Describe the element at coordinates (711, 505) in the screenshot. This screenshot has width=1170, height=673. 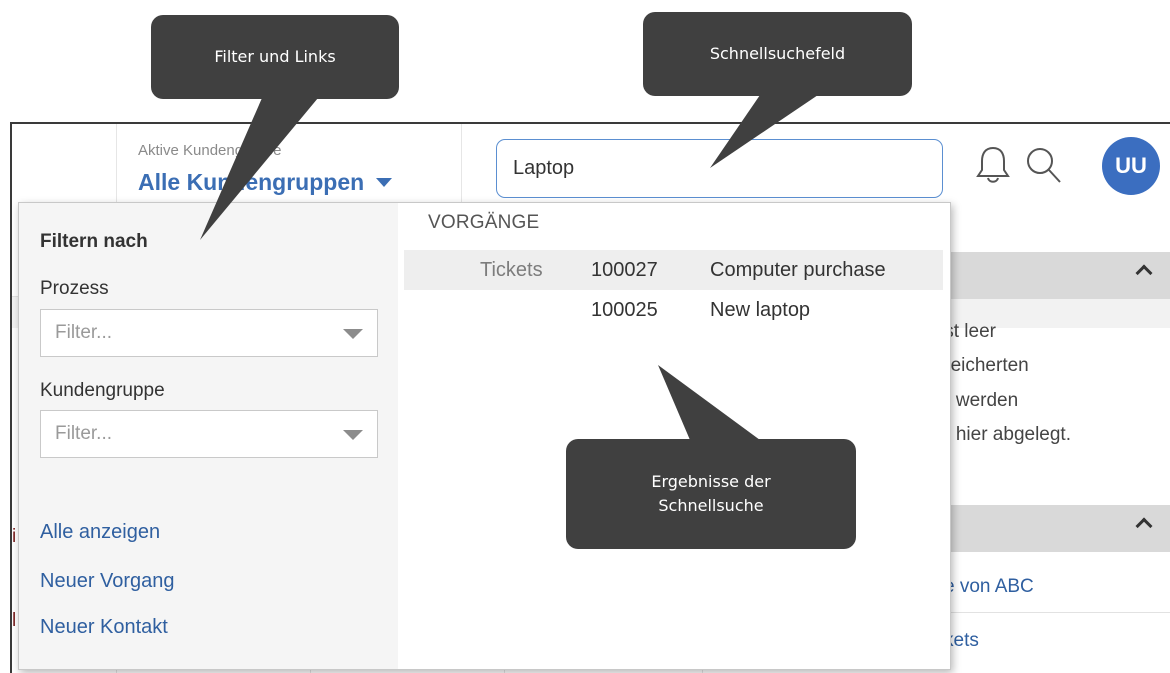
I see `callout-results-line: Schnellsuche` at that location.